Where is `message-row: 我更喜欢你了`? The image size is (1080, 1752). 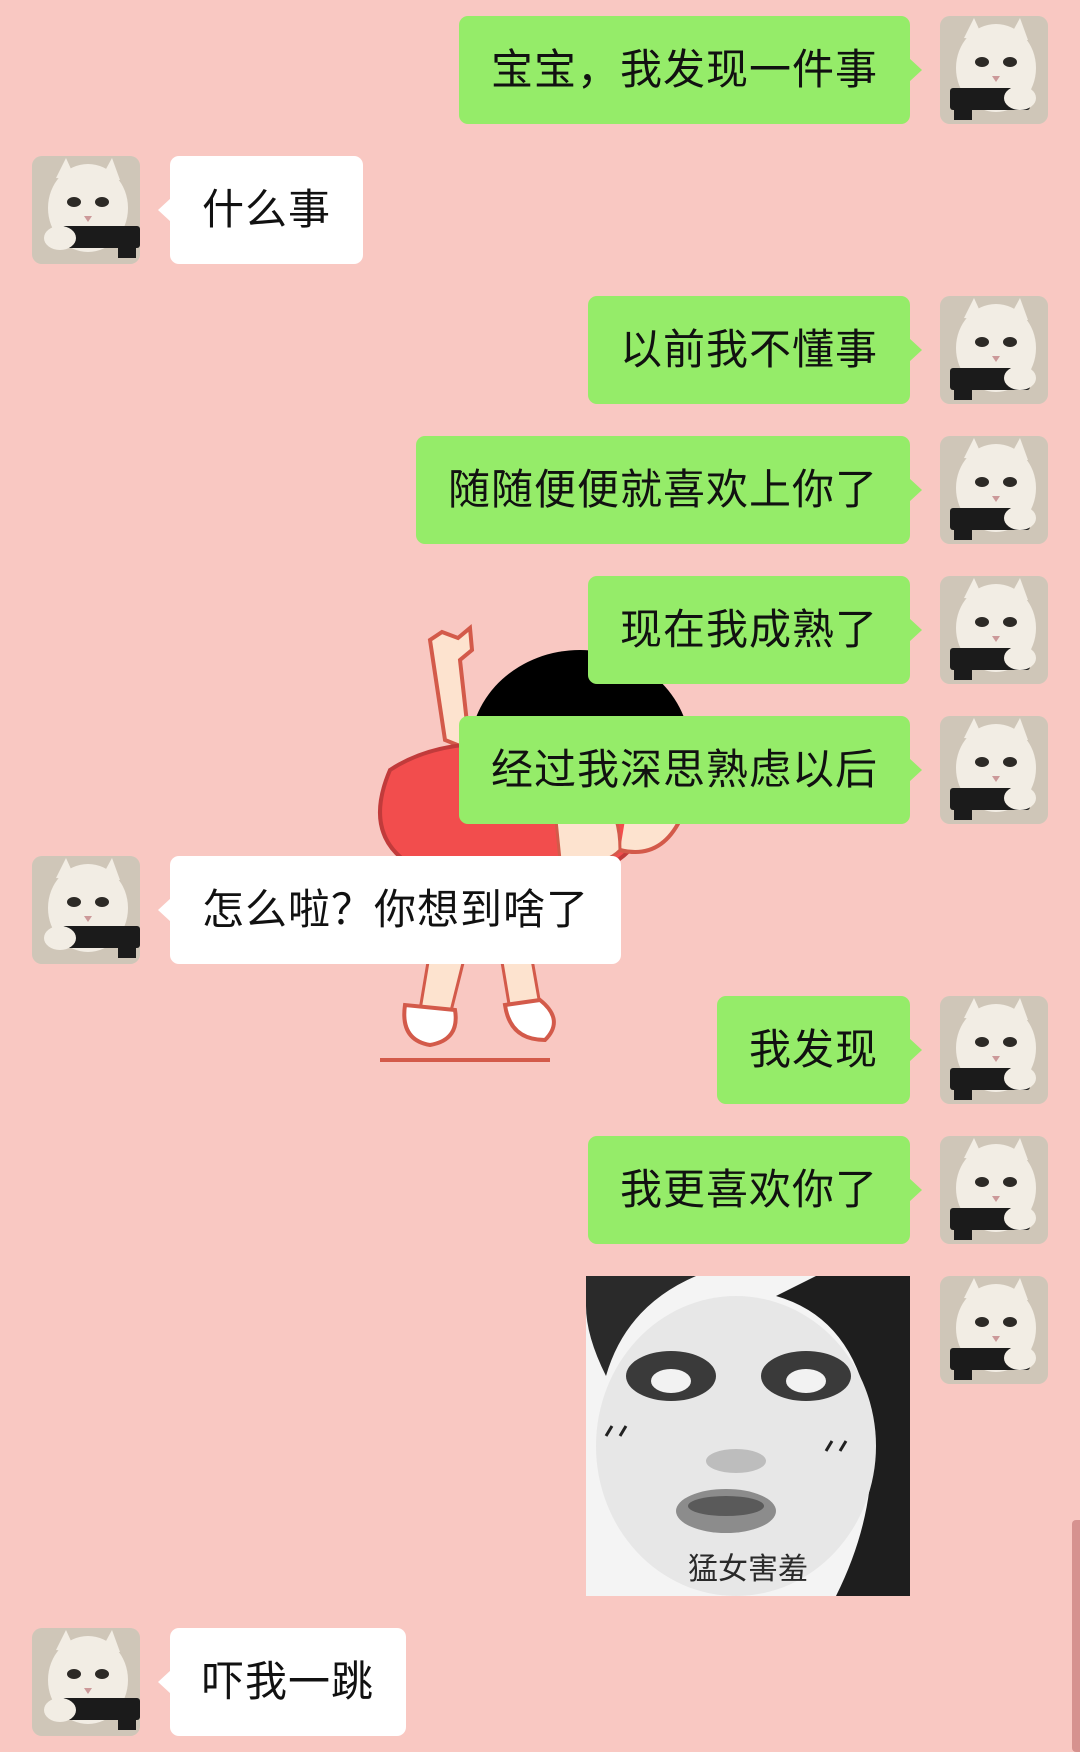
message-row: 我更喜欢你了 is located at coordinates (540, 1190).